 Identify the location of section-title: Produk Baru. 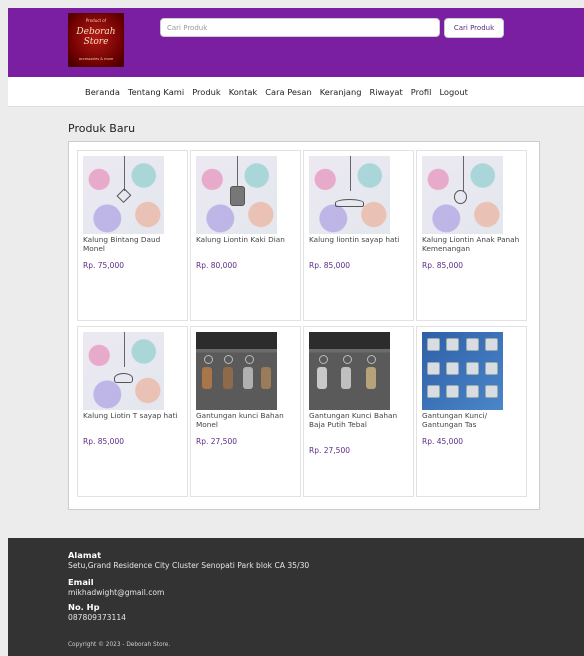
(102, 128).